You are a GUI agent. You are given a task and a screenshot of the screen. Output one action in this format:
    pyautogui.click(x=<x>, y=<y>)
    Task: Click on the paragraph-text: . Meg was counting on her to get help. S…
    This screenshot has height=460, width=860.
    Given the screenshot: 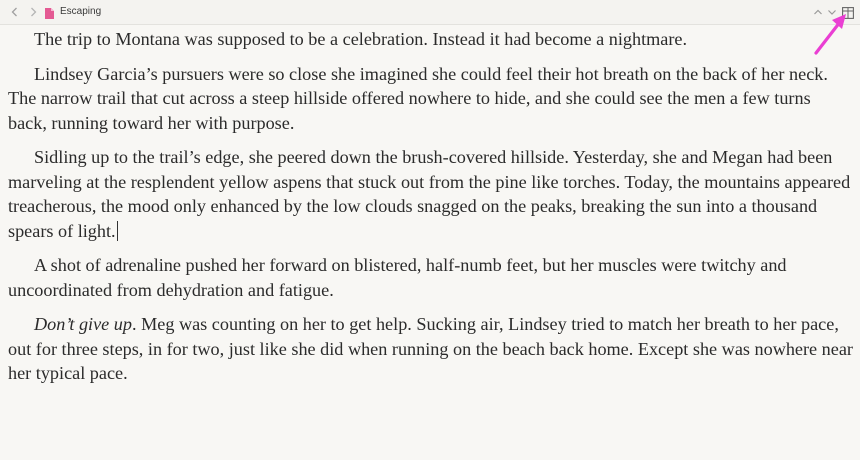 What is the action you would take?
    pyautogui.click(x=430, y=348)
    